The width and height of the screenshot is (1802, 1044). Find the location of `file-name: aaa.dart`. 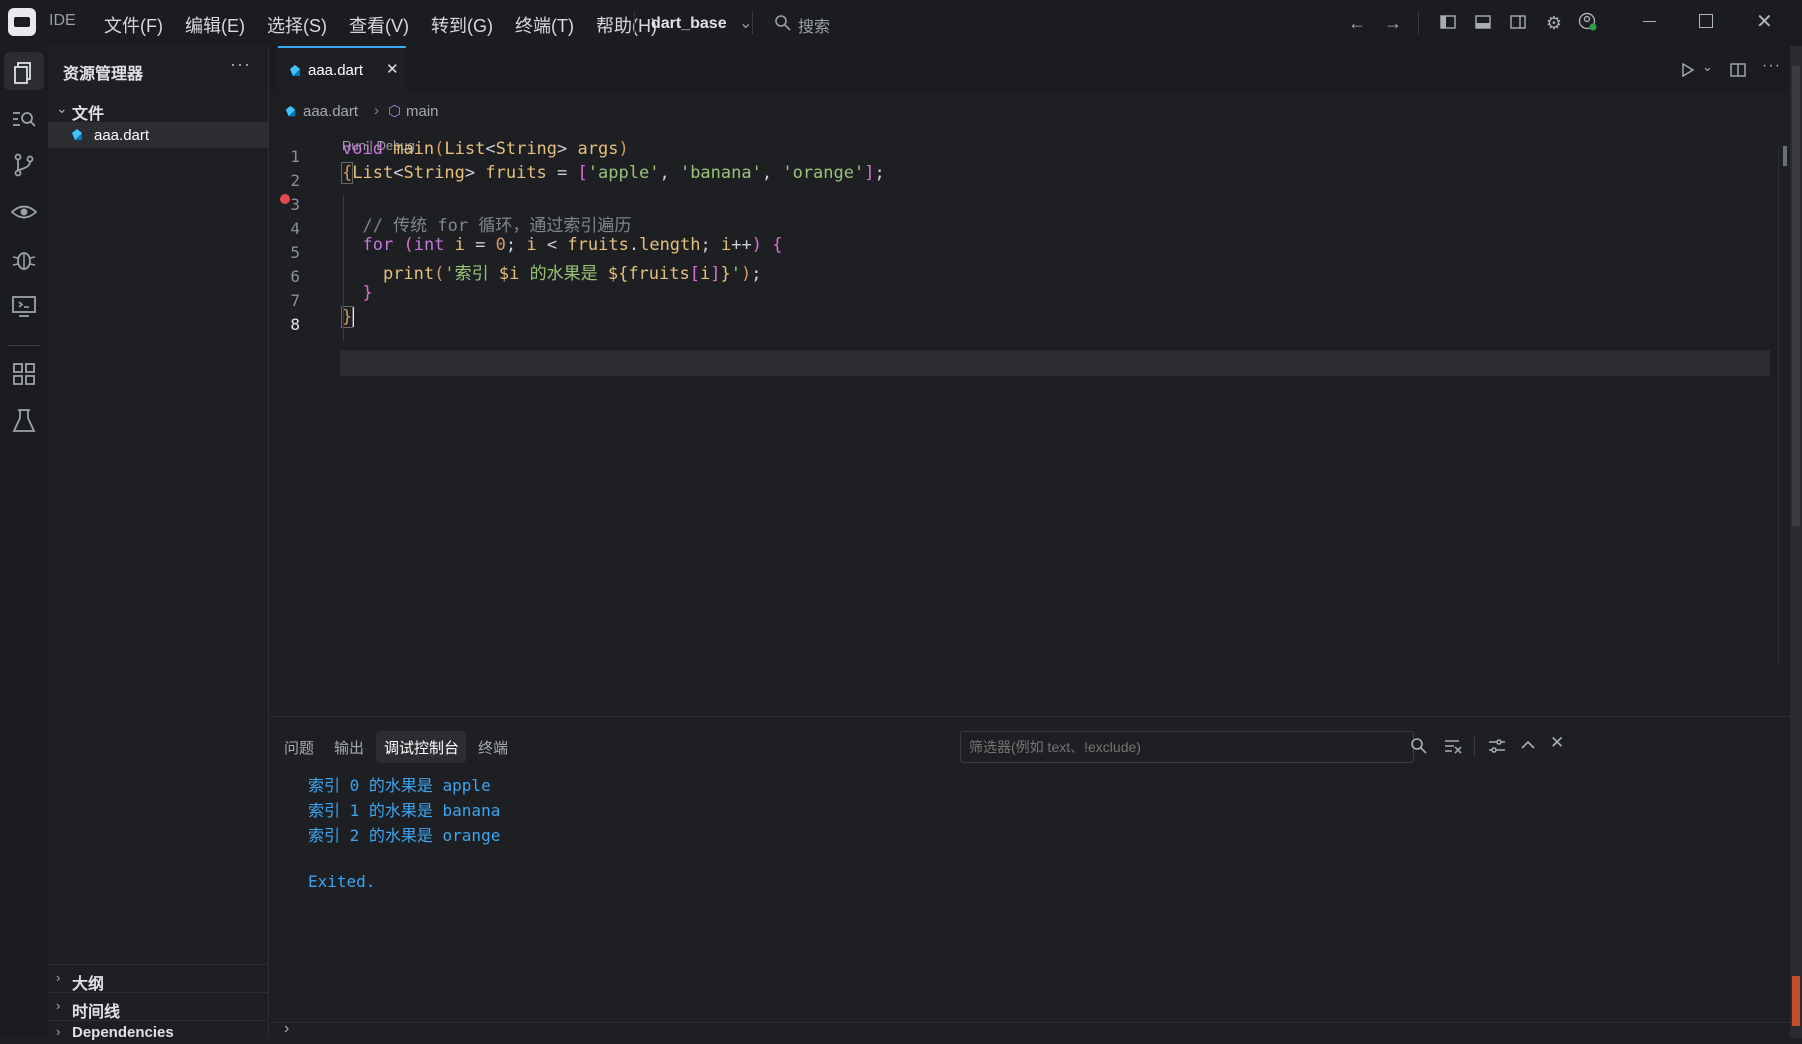

file-name: aaa.dart is located at coordinates (122, 135).